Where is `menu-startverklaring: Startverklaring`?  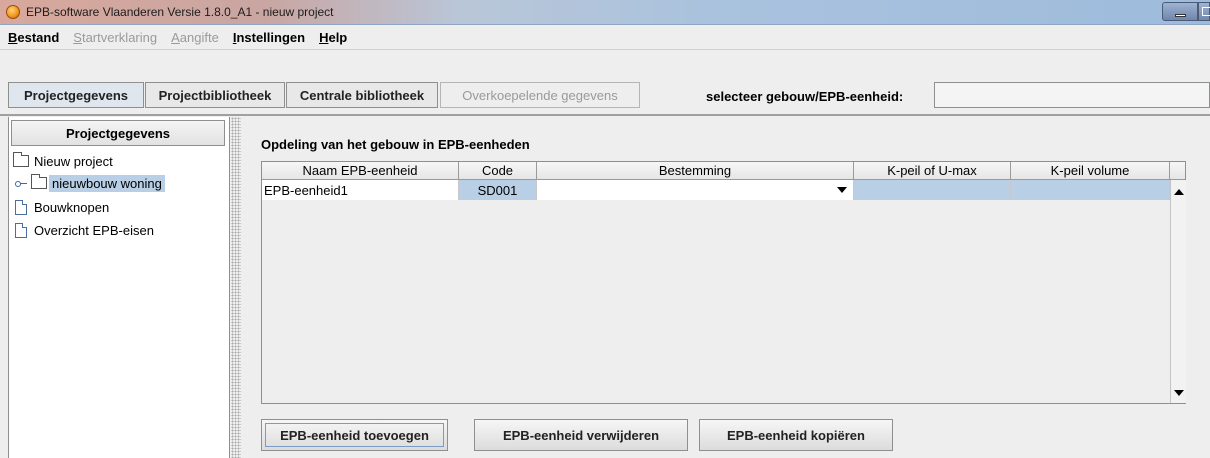
menu-startverklaring: Startverklaring is located at coordinates (115, 37).